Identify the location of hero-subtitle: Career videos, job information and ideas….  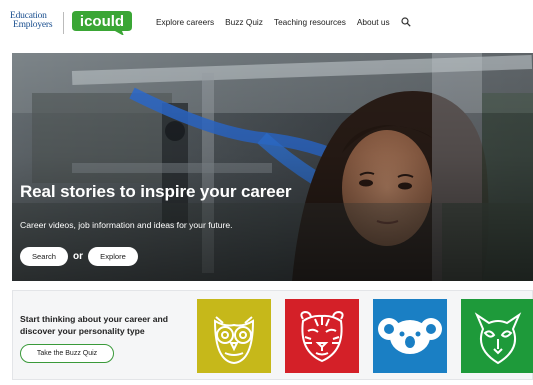
(126, 225).